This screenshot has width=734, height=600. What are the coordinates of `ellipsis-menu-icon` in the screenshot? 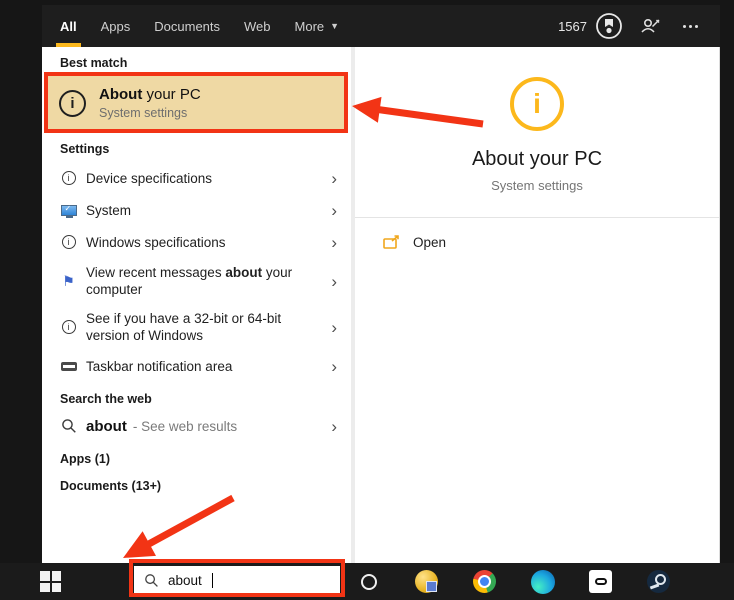 It's located at (690, 26).